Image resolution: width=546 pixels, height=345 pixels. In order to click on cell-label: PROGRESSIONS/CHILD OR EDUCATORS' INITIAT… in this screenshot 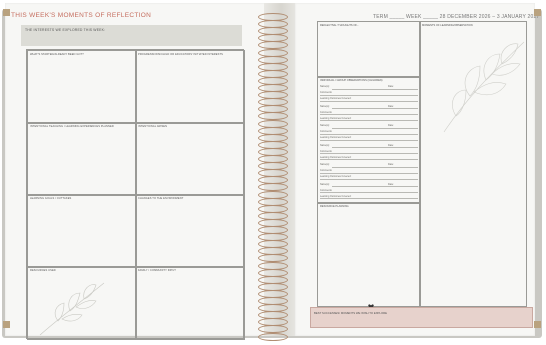, I will do `click(180, 54)`.